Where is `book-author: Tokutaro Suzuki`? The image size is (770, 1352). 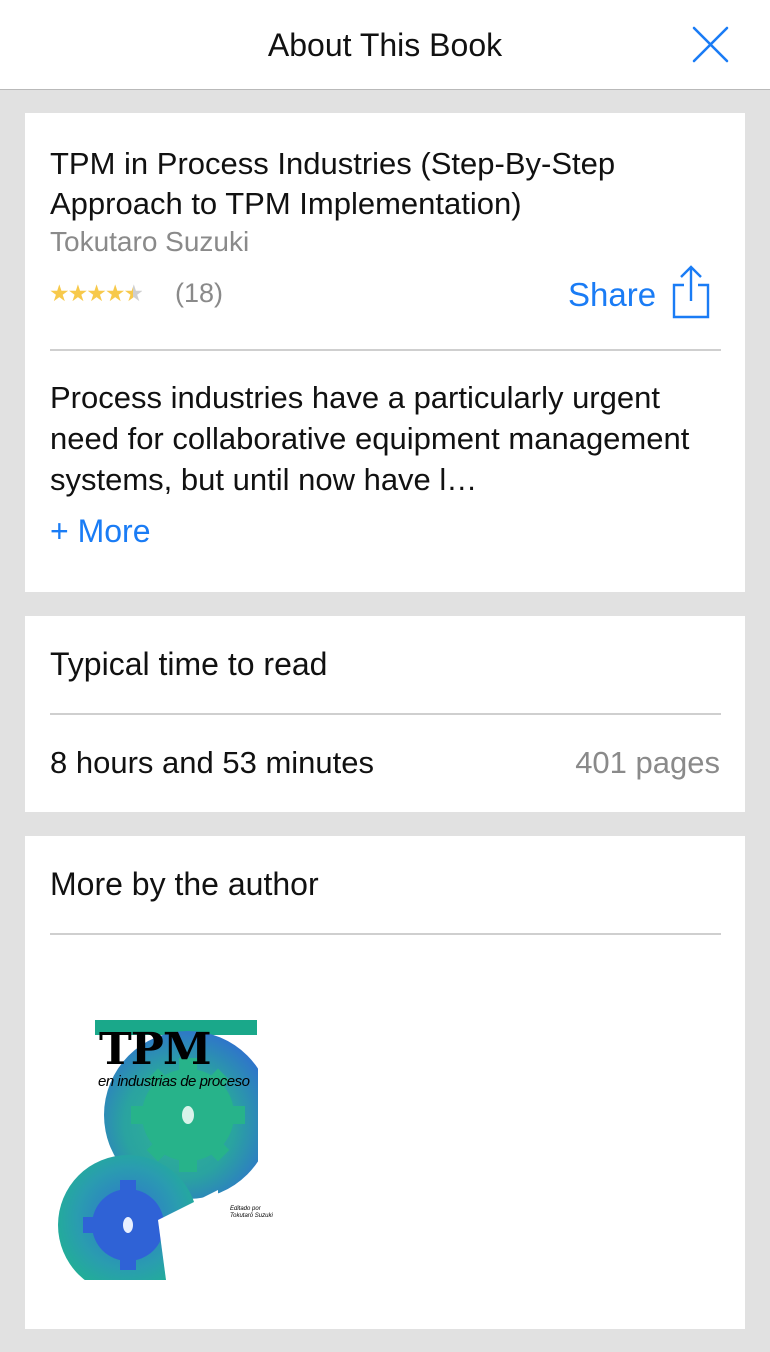
book-author: Tokutaro Suzuki is located at coordinates (150, 241).